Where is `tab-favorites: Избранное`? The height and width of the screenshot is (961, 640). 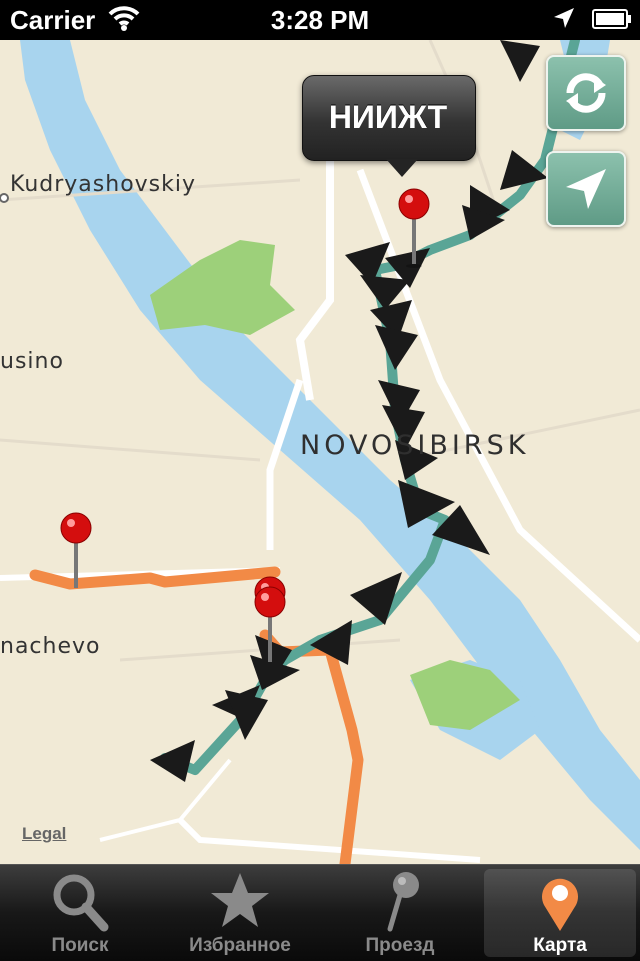
tab-favorites: Избранное is located at coordinates (240, 913).